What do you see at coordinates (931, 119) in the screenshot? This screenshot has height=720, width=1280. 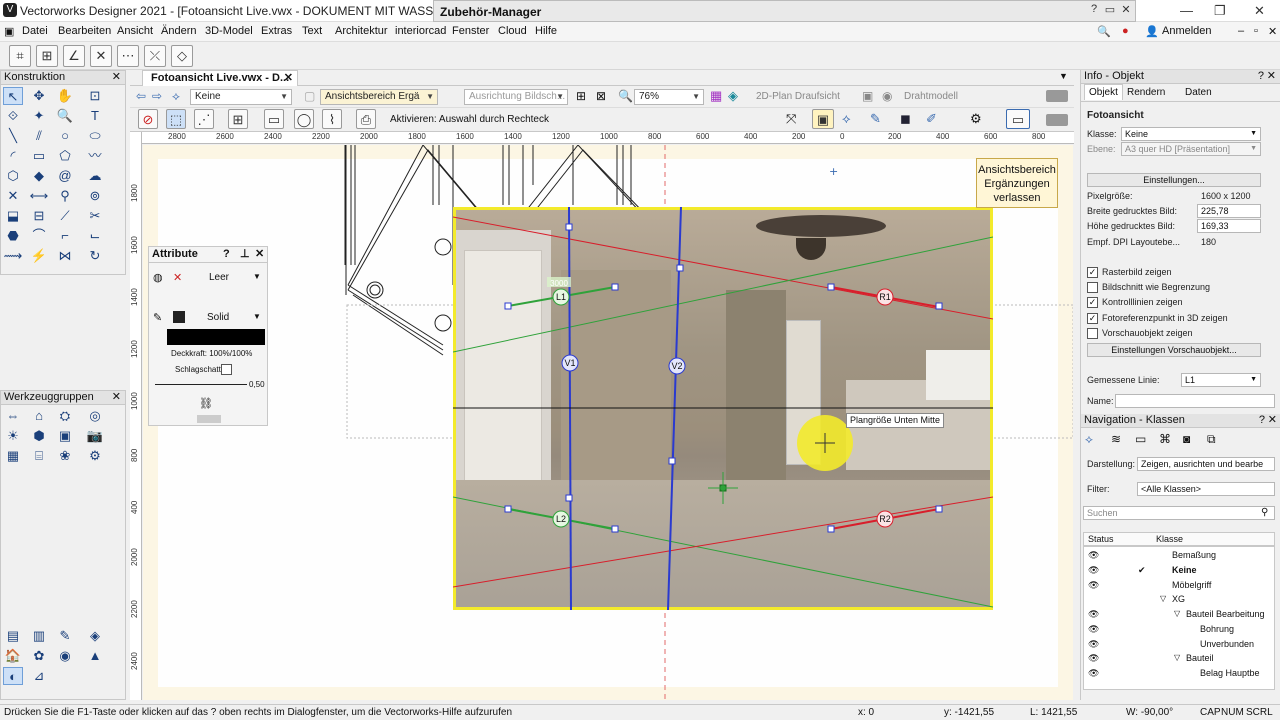 I see `brush-icon: ✐` at bounding box center [931, 119].